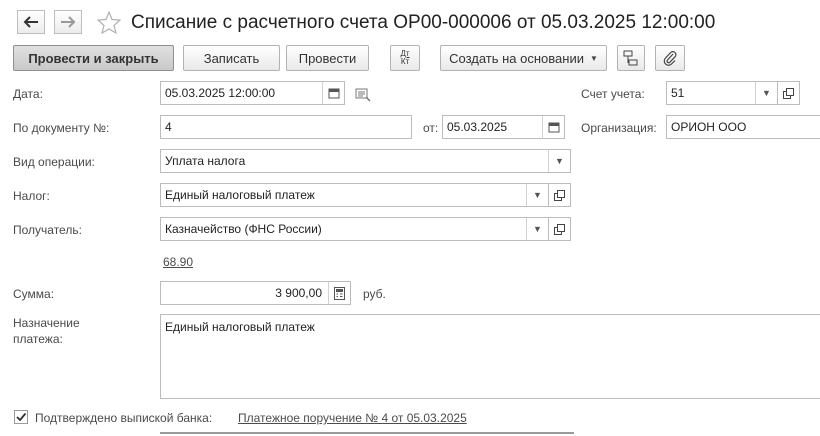  Describe the element at coordinates (354, 195) in the screenshot. I see `tax-field: Единый налоговый платеж ▼` at that location.